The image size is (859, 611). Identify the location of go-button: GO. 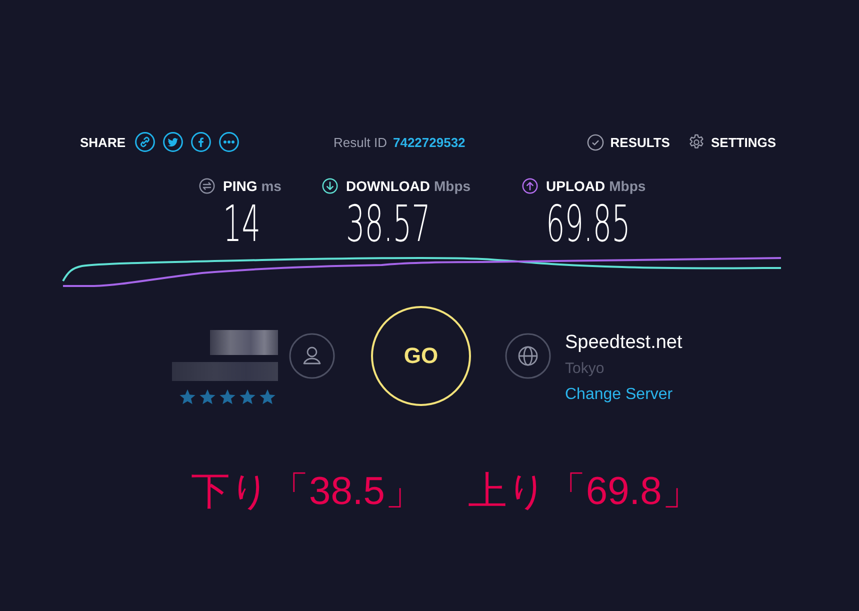
(421, 356).